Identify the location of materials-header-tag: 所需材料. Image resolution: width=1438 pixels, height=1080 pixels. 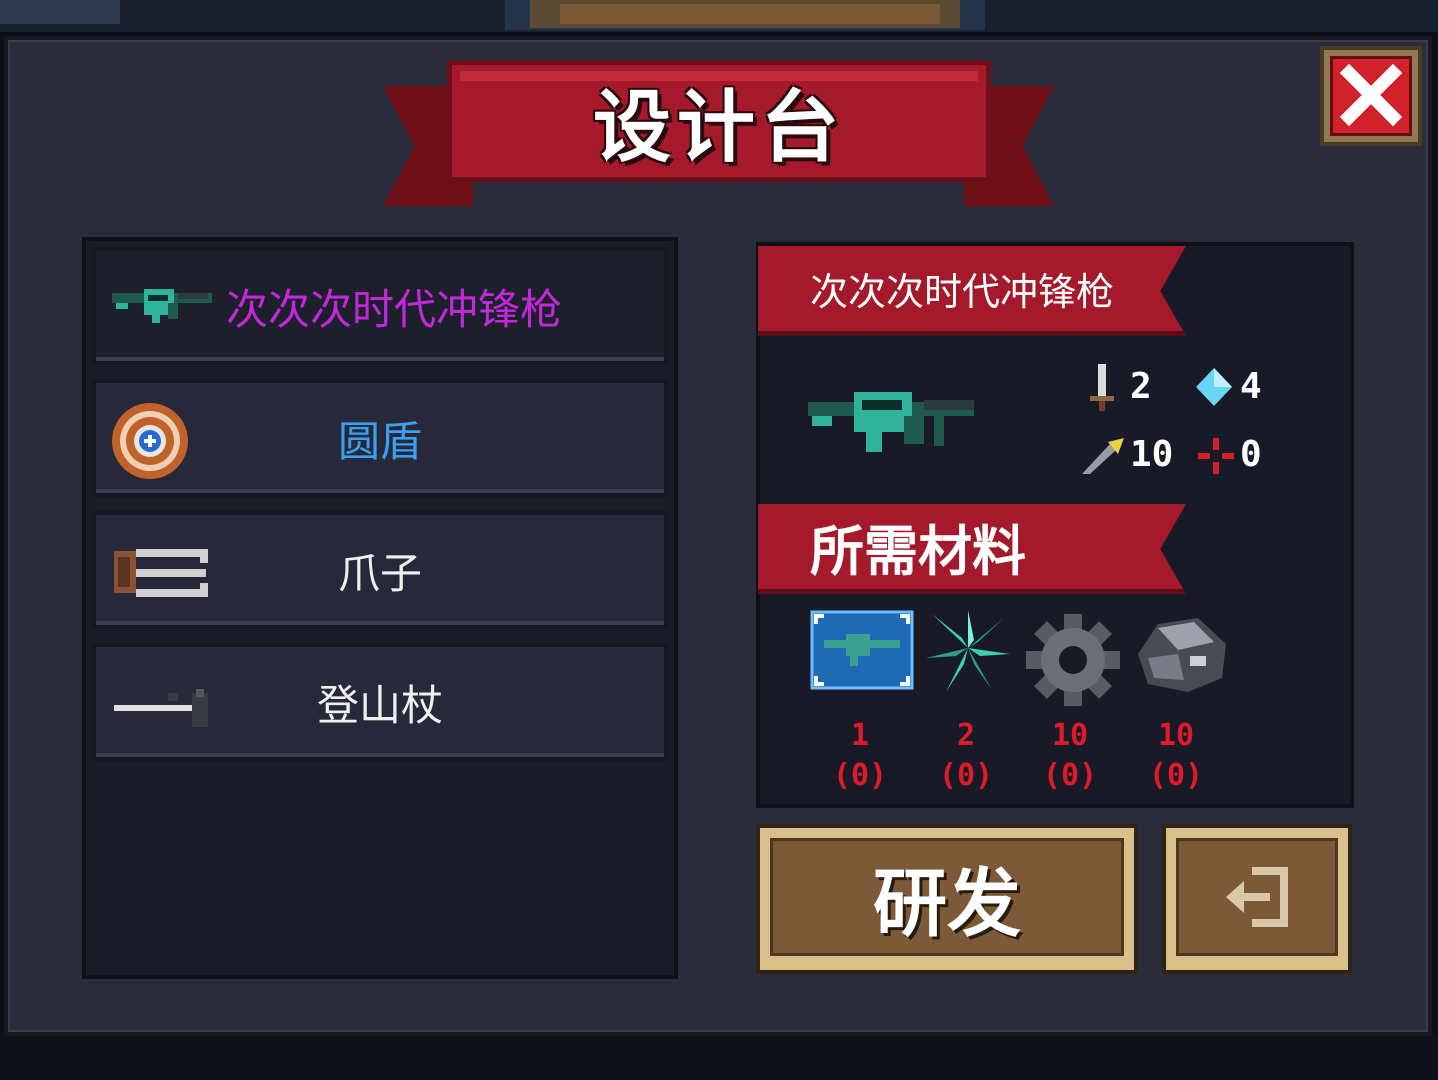
(972, 549).